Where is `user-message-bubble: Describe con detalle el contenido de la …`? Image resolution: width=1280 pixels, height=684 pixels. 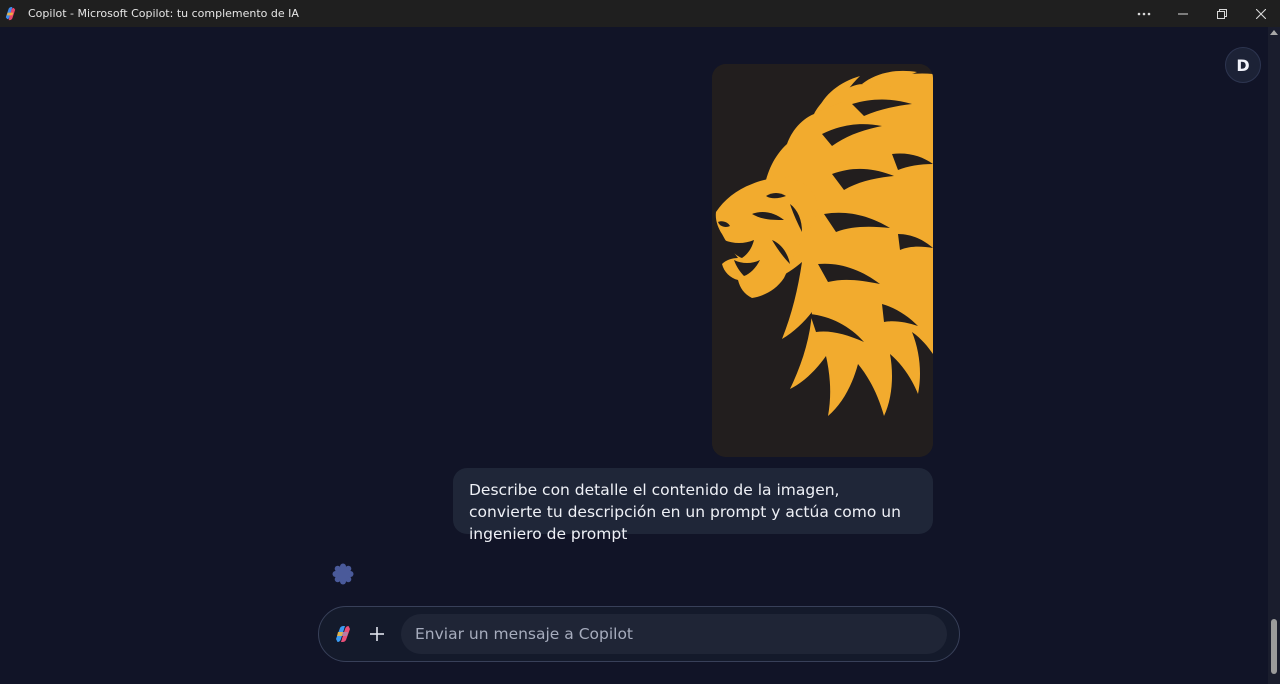 user-message-bubble: Describe con detalle el contenido de la … is located at coordinates (693, 505).